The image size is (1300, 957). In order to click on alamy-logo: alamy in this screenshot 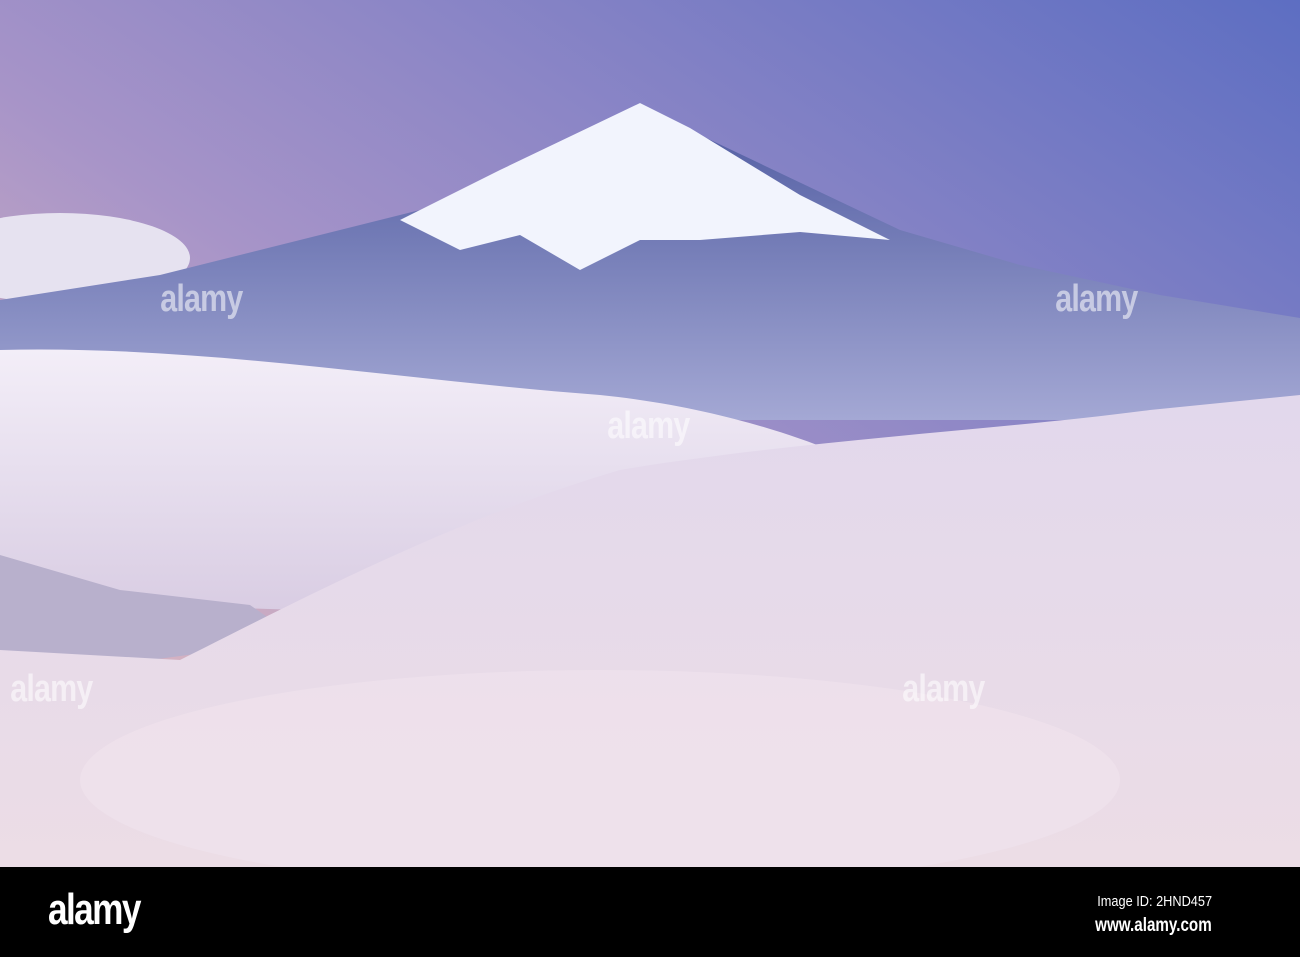, I will do `click(94, 909)`.